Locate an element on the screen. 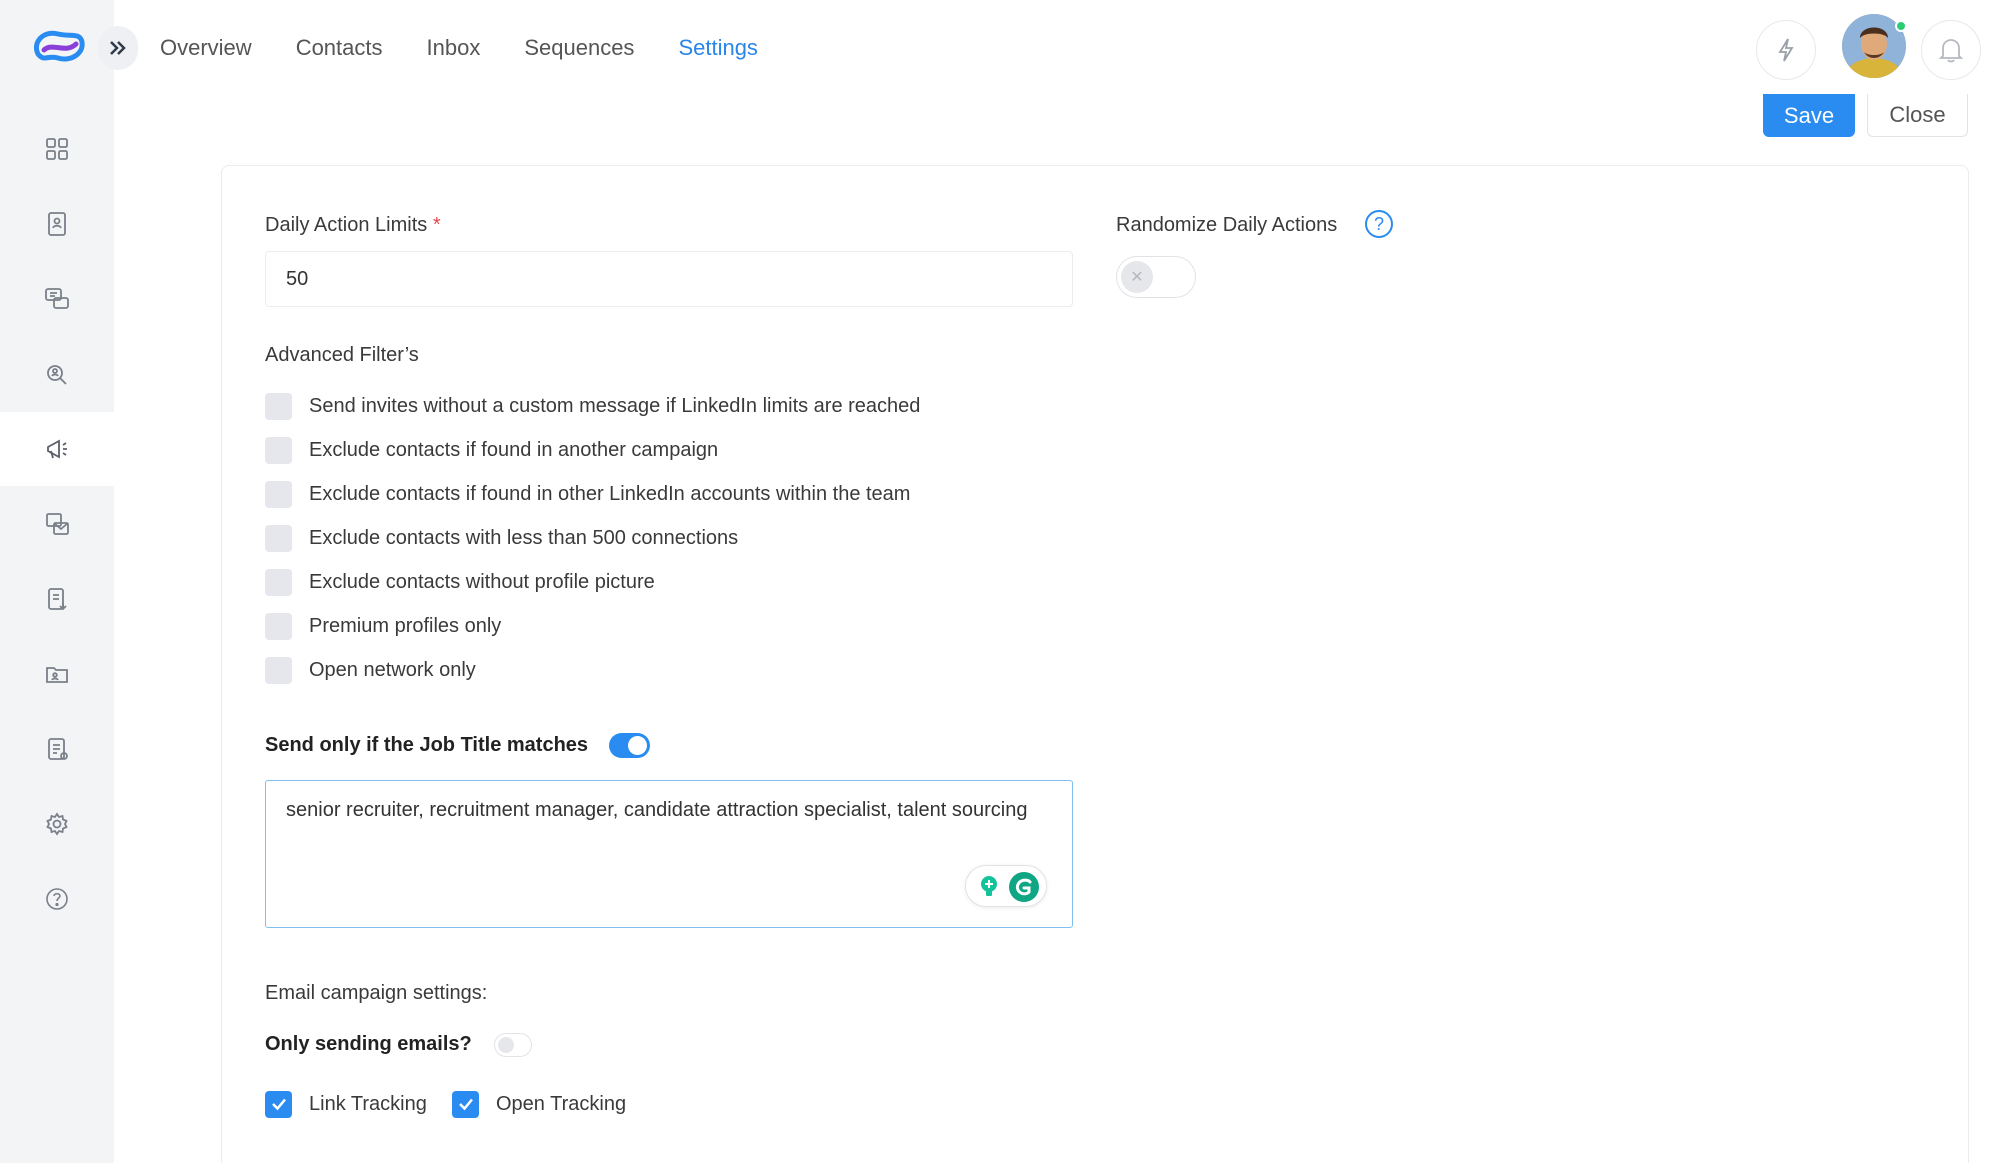  search-people-icon is located at coordinates (57, 375).